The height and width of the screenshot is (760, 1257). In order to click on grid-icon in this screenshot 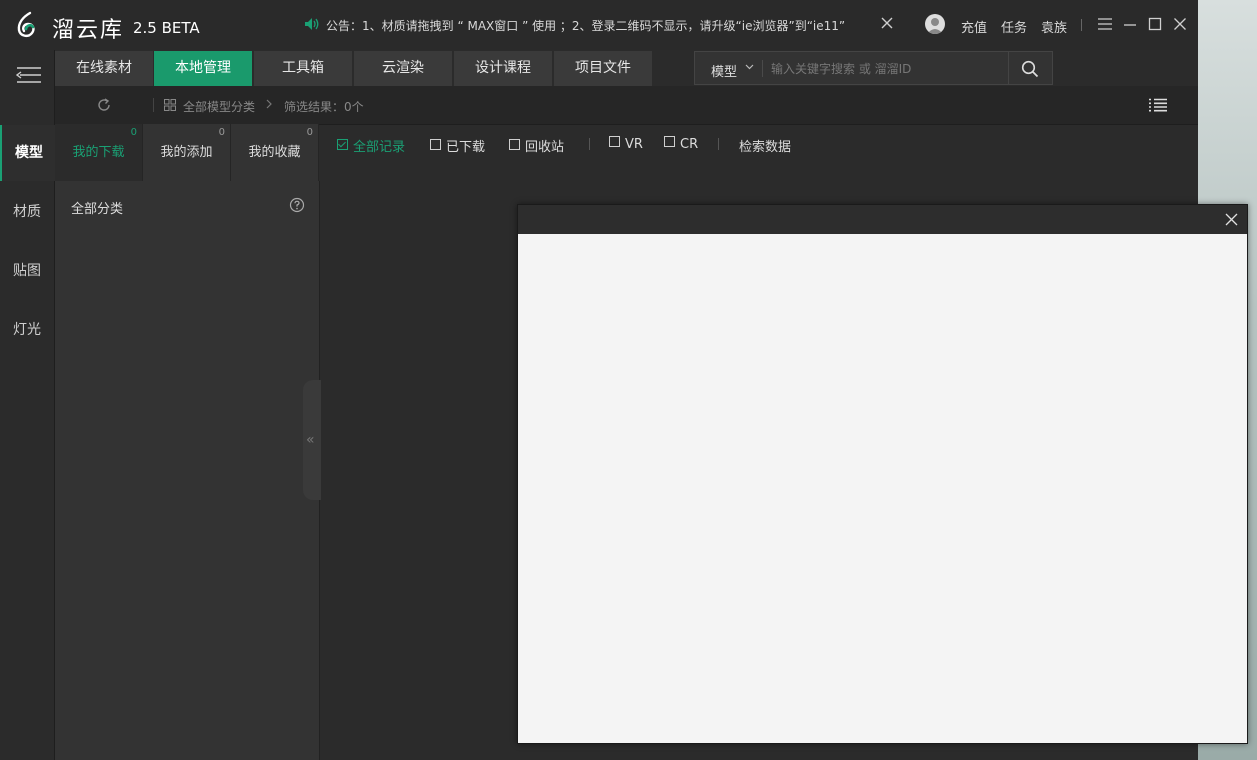, I will do `click(170, 105)`.